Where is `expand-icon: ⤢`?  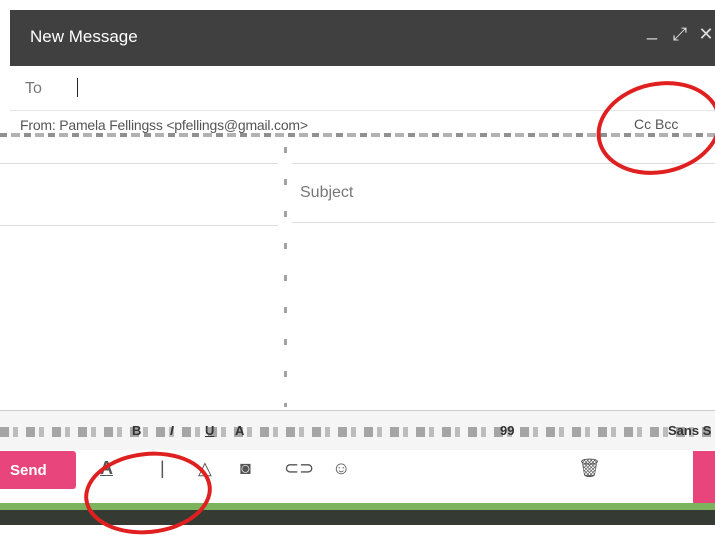 expand-icon: ⤢ is located at coordinates (680, 36).